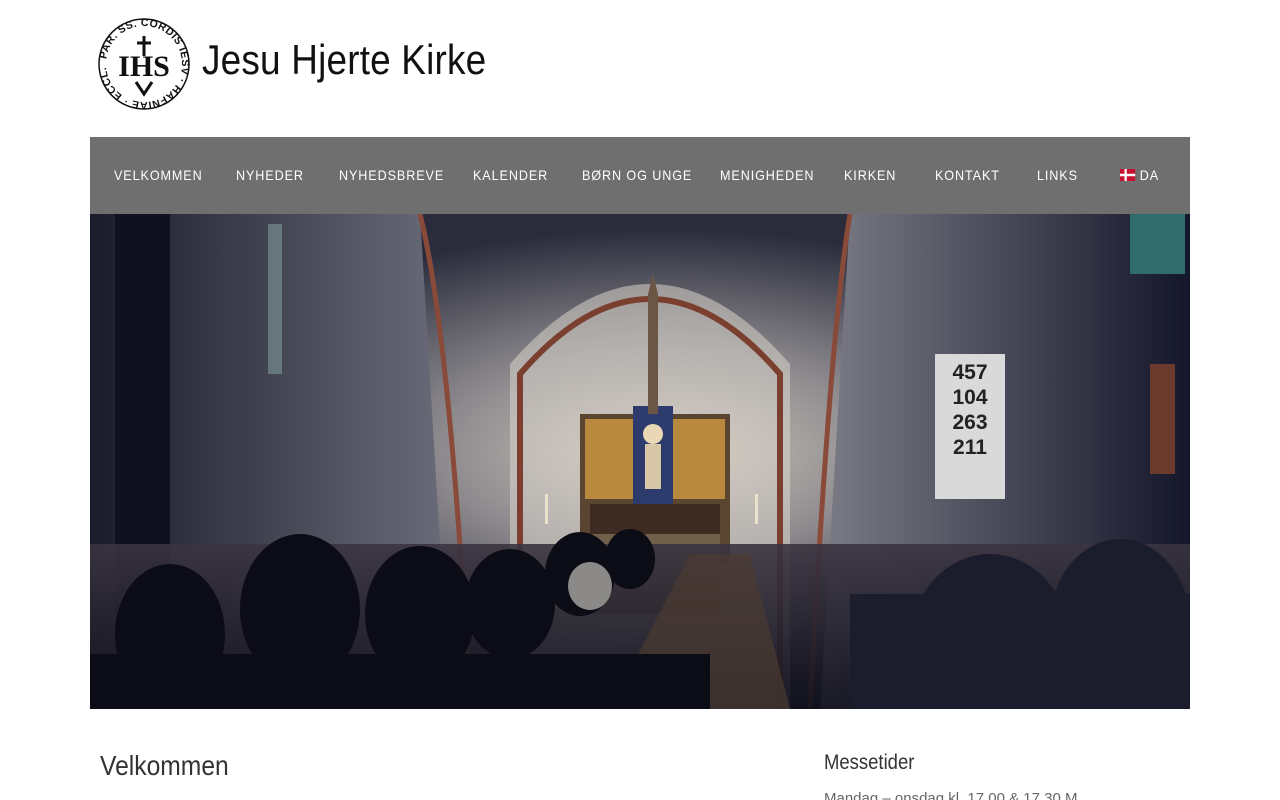 This screenshot has width=1280, height=800. I want to click on nav-item-links: LINKS, so click(1057, 175).